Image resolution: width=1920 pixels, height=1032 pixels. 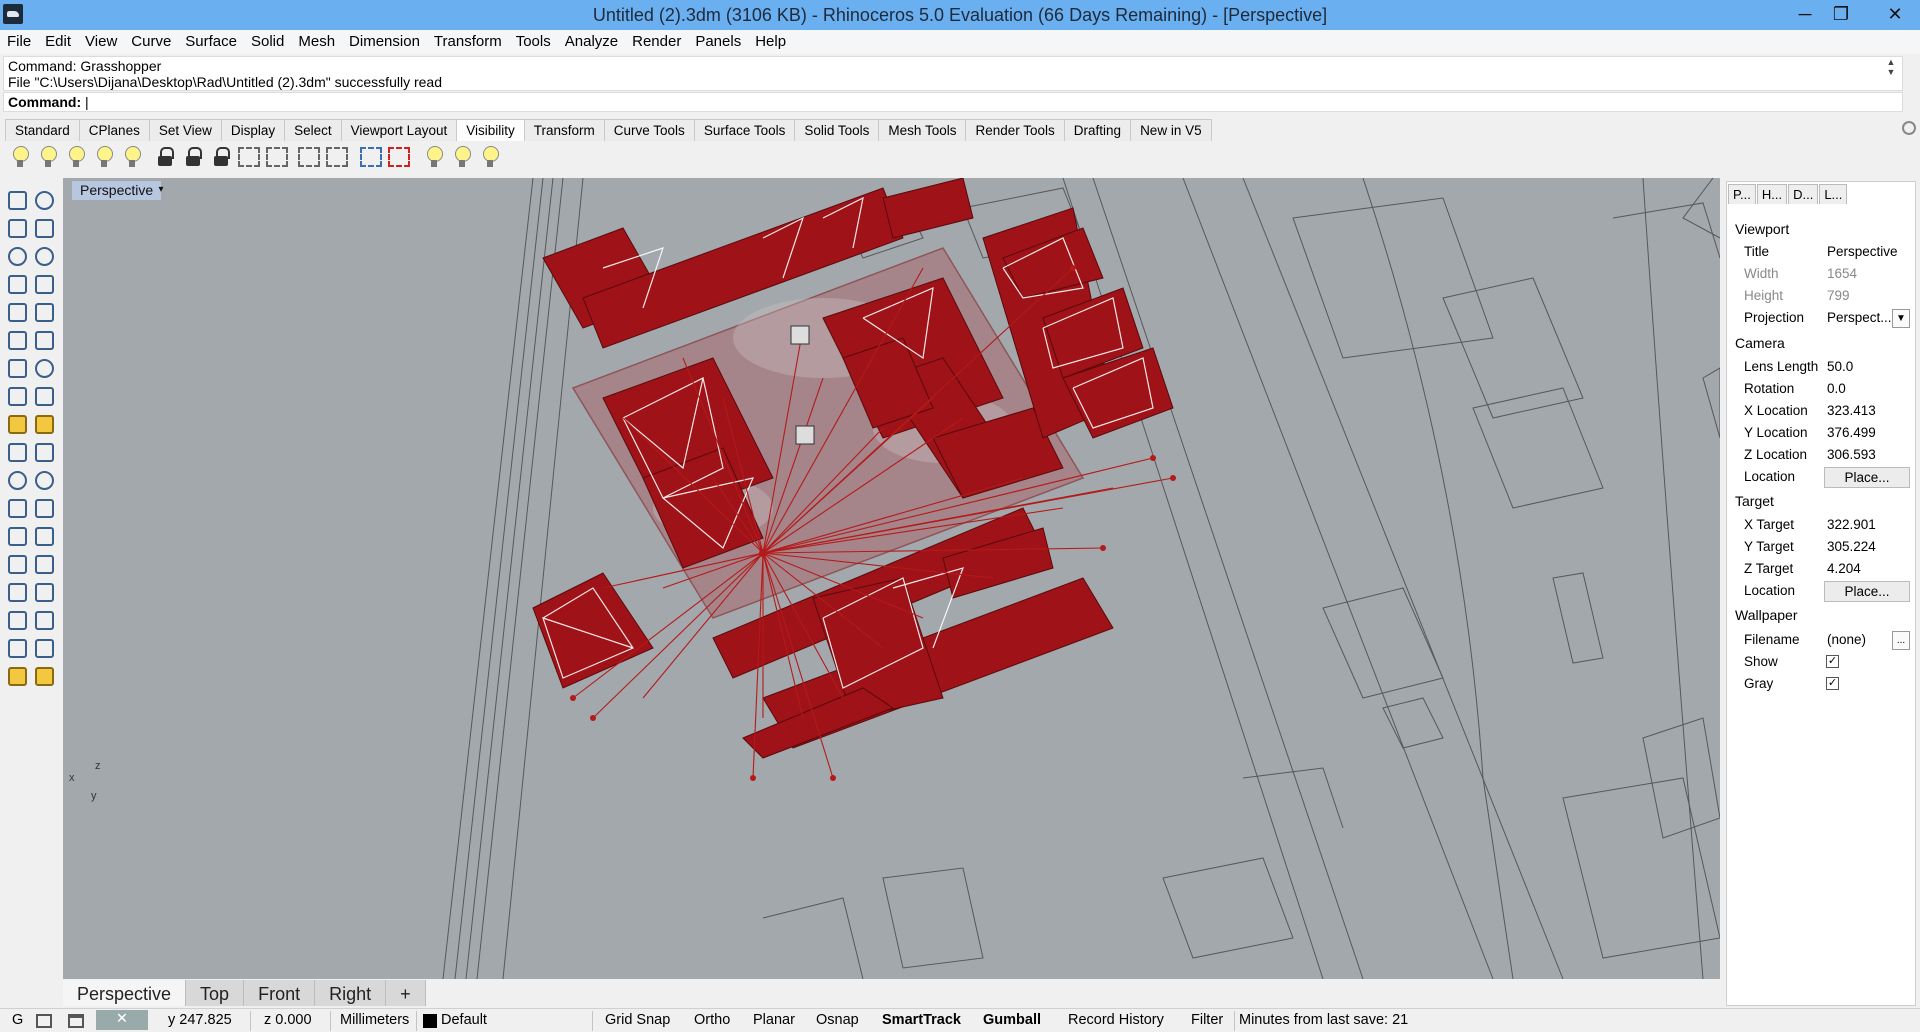 I want to click on viewport-icon, so click(x=76, y=1021).